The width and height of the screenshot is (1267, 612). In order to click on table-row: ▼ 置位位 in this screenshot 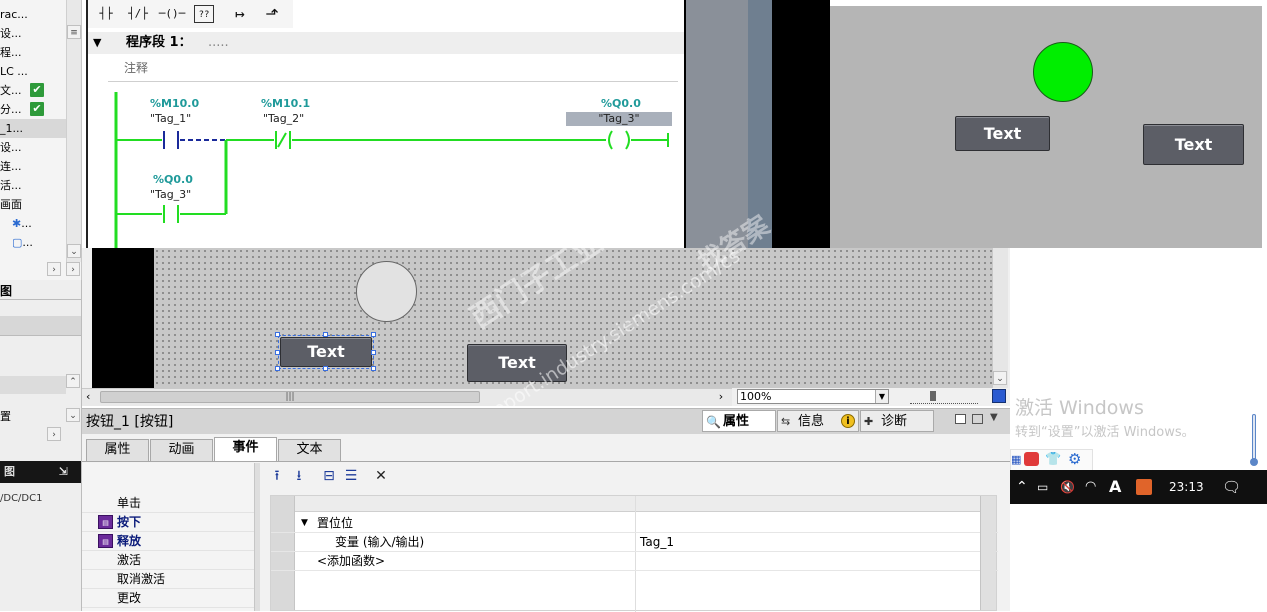, I will do `click(634, 523)`.